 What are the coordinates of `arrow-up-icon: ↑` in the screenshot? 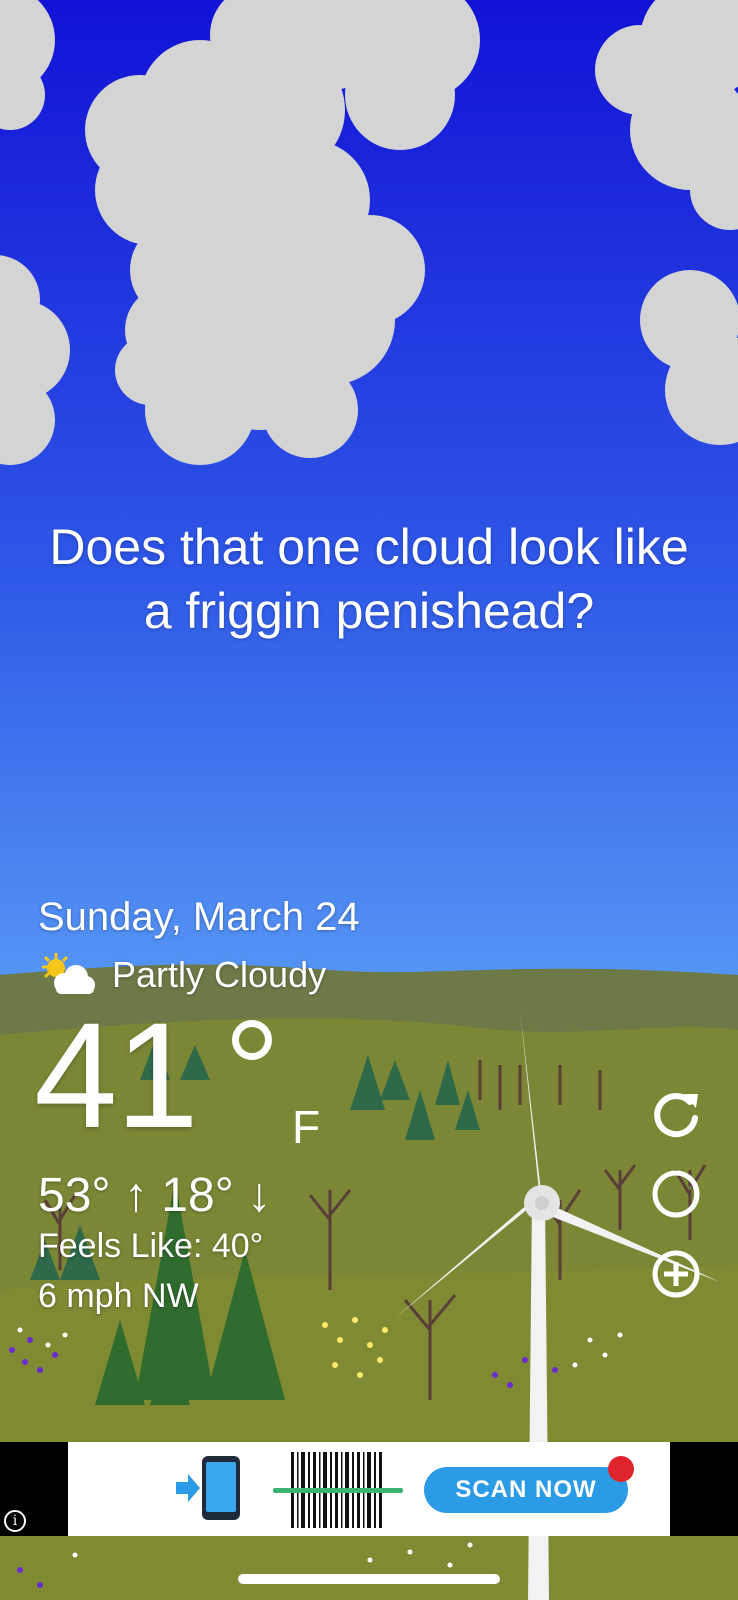 It's located at (135, 1195).